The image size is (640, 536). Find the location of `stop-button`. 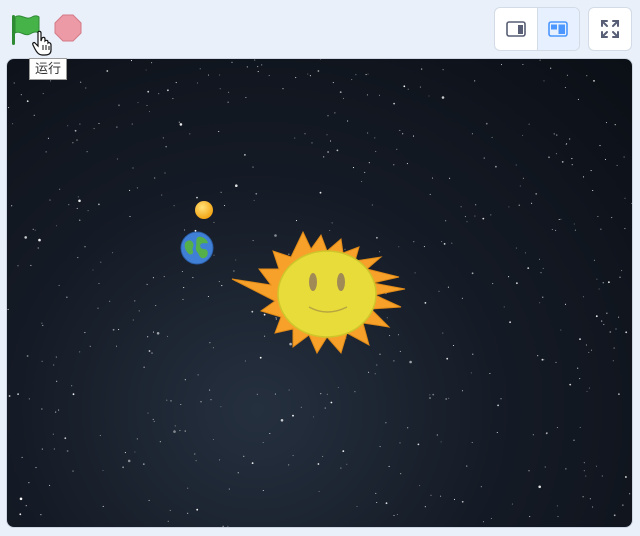

stop-button is located at coordinates (68, 28).